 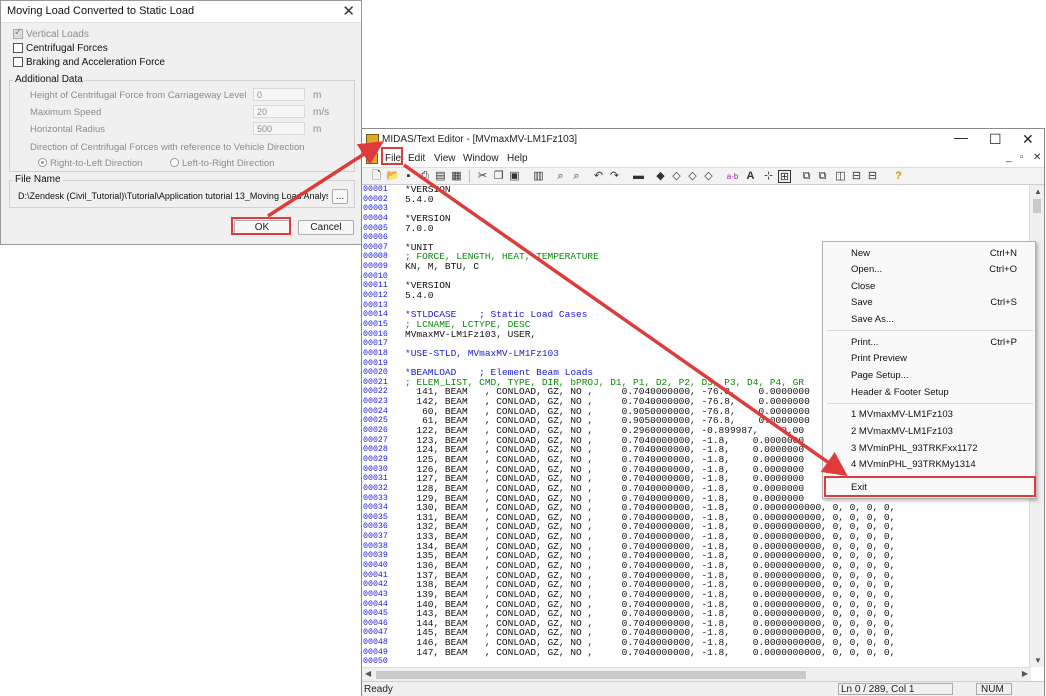 What do you see at coordinates (1025, 673) in the screenshot?
I see `scroll-right-icon: ▶` at bounding box center [1025, 673].